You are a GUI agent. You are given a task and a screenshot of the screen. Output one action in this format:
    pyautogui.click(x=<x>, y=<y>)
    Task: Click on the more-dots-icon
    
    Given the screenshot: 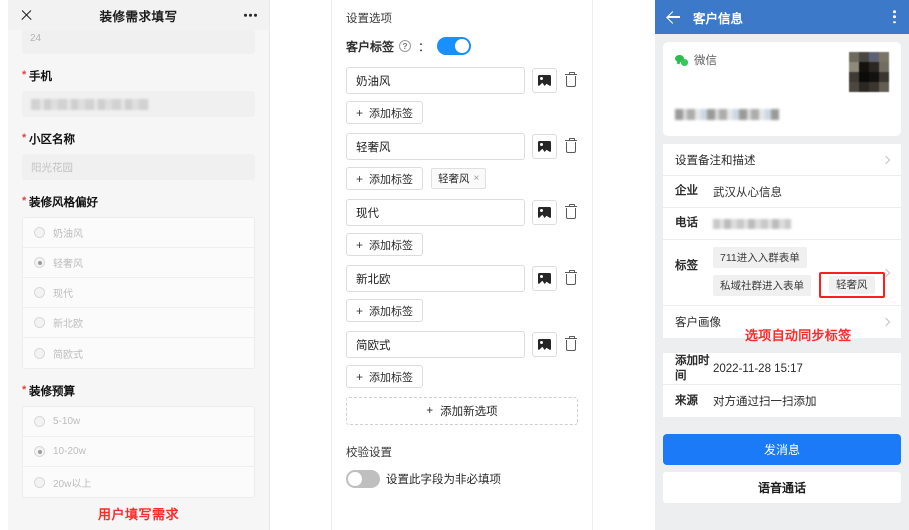 What is the action you would take?
    pyautogui.click(x=250, y=15)
    